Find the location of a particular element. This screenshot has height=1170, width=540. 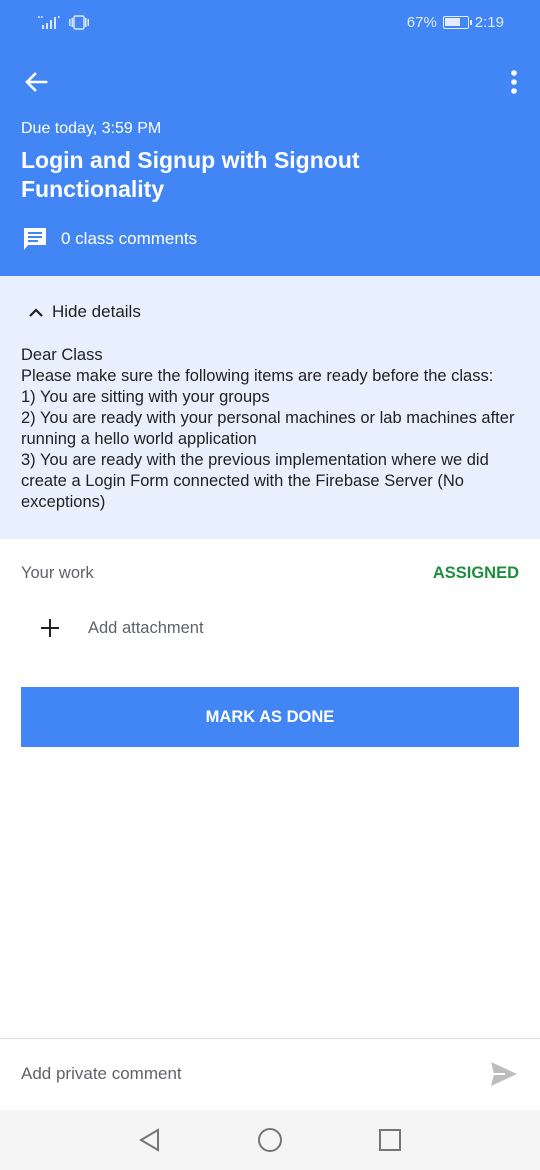

battery-icon is located at coordinates (457, 22).